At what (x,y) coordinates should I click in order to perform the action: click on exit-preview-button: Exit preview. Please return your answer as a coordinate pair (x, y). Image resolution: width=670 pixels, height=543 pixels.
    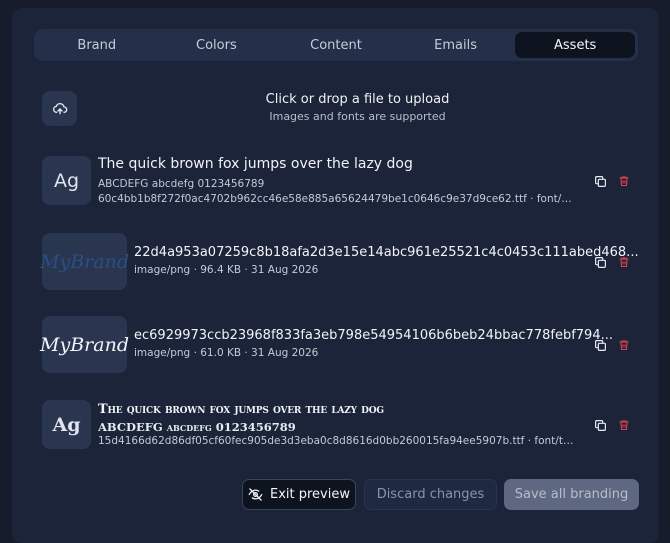
    Looking at the image, I should click on (299, 494).